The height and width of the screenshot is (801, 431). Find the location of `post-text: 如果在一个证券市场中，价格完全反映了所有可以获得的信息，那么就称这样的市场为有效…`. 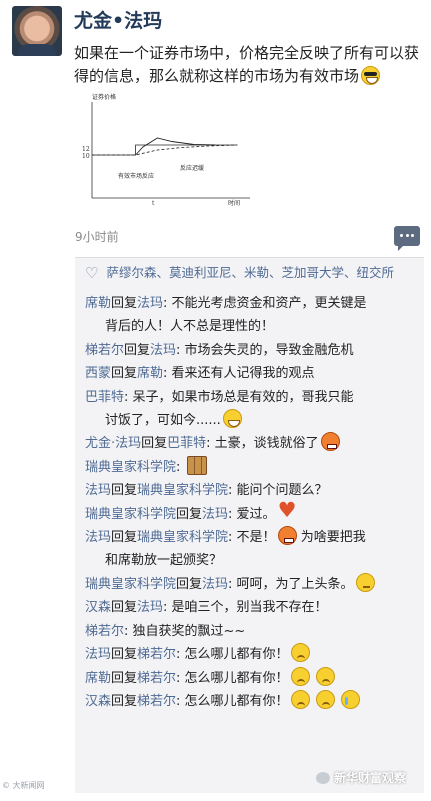

post-text: 如果在一个证券市场中，价格完全反映了所有可以获得的信息，那么就称这样的市场为有效… is located at coordinates (248, 65).